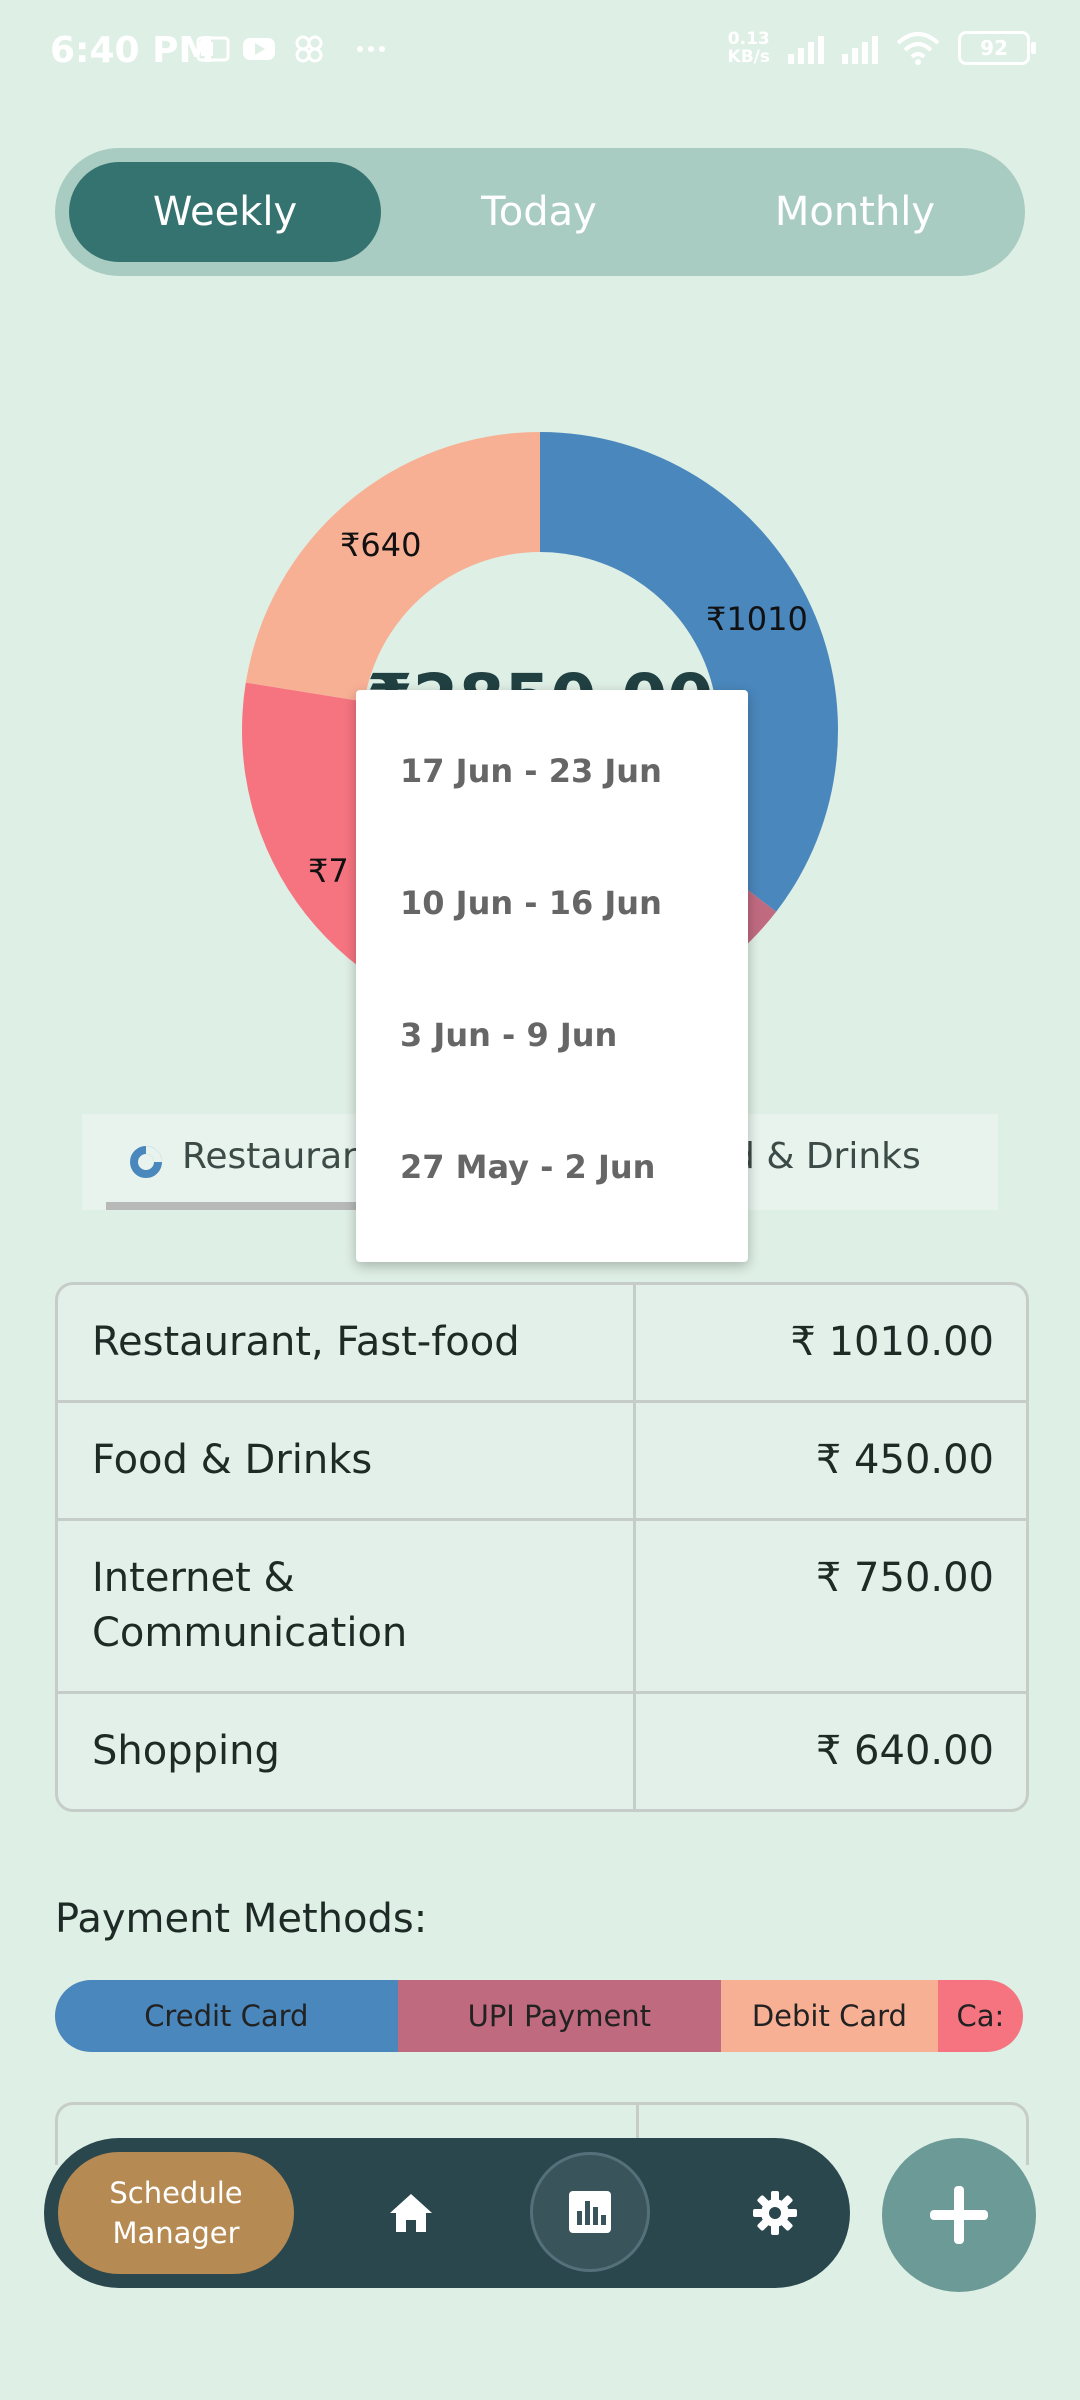 This screenshot has width=1080, height=2400. I want to click on table-row: Shopping ₹ 640.00, so click(542, 1751).